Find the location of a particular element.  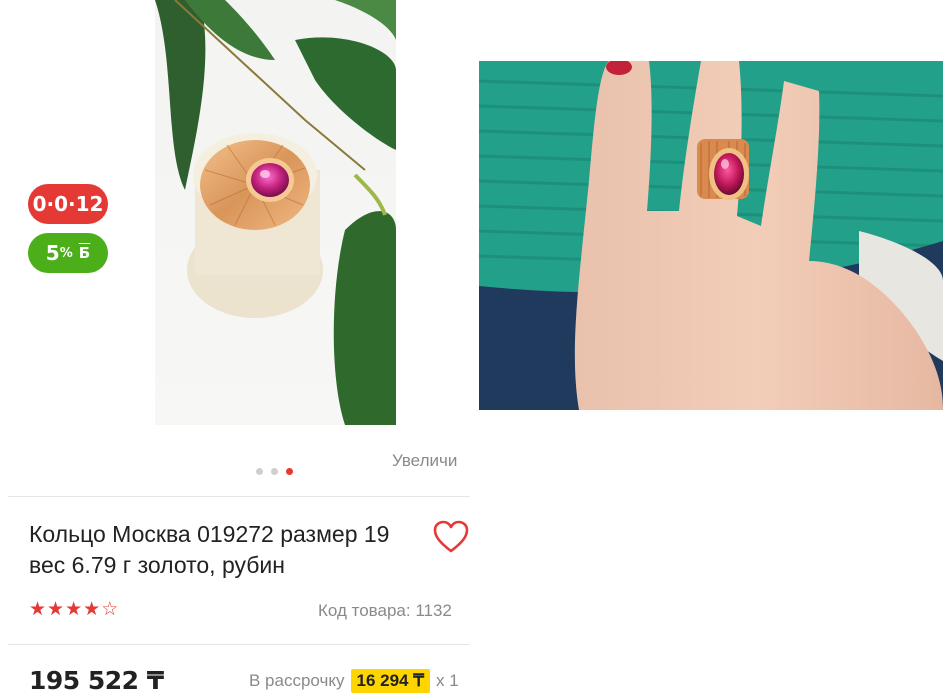

installment-info: В рассрочку 16 294 ₸ x 1 is located at coordinates (354, 681).